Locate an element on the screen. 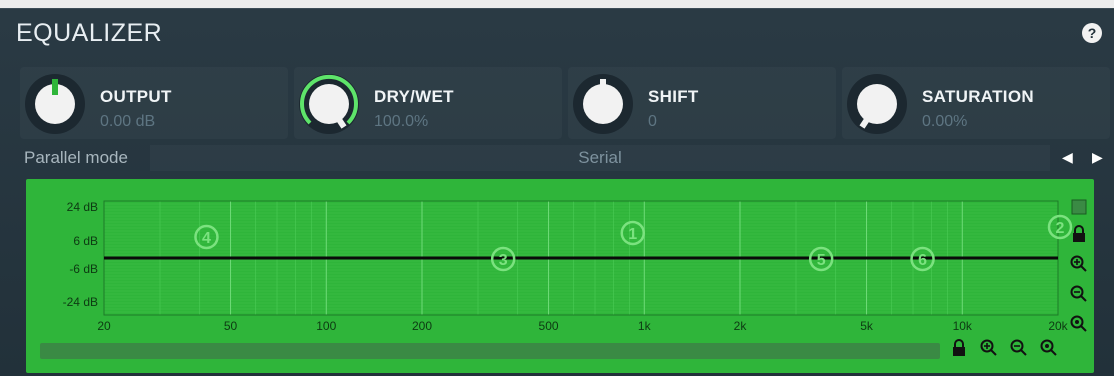 Image resolution: width=1114 pixels, height=376 pixels. x-tick-label: 50 is located at coordinates (231, 326).